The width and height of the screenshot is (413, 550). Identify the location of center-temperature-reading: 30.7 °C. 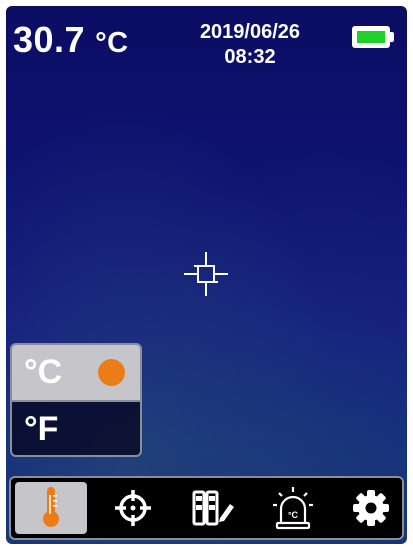
(71, 41).